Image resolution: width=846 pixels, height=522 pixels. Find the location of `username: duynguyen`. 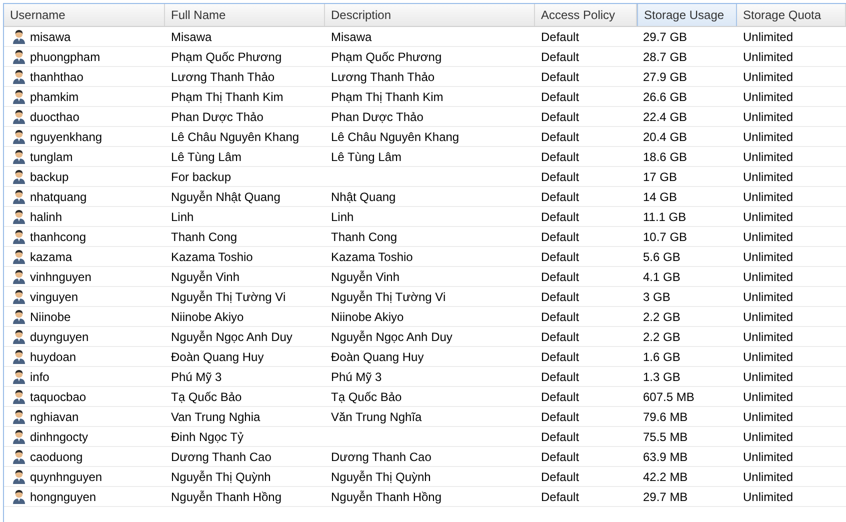

username: duynguyen is located at coordinates (59, 337).